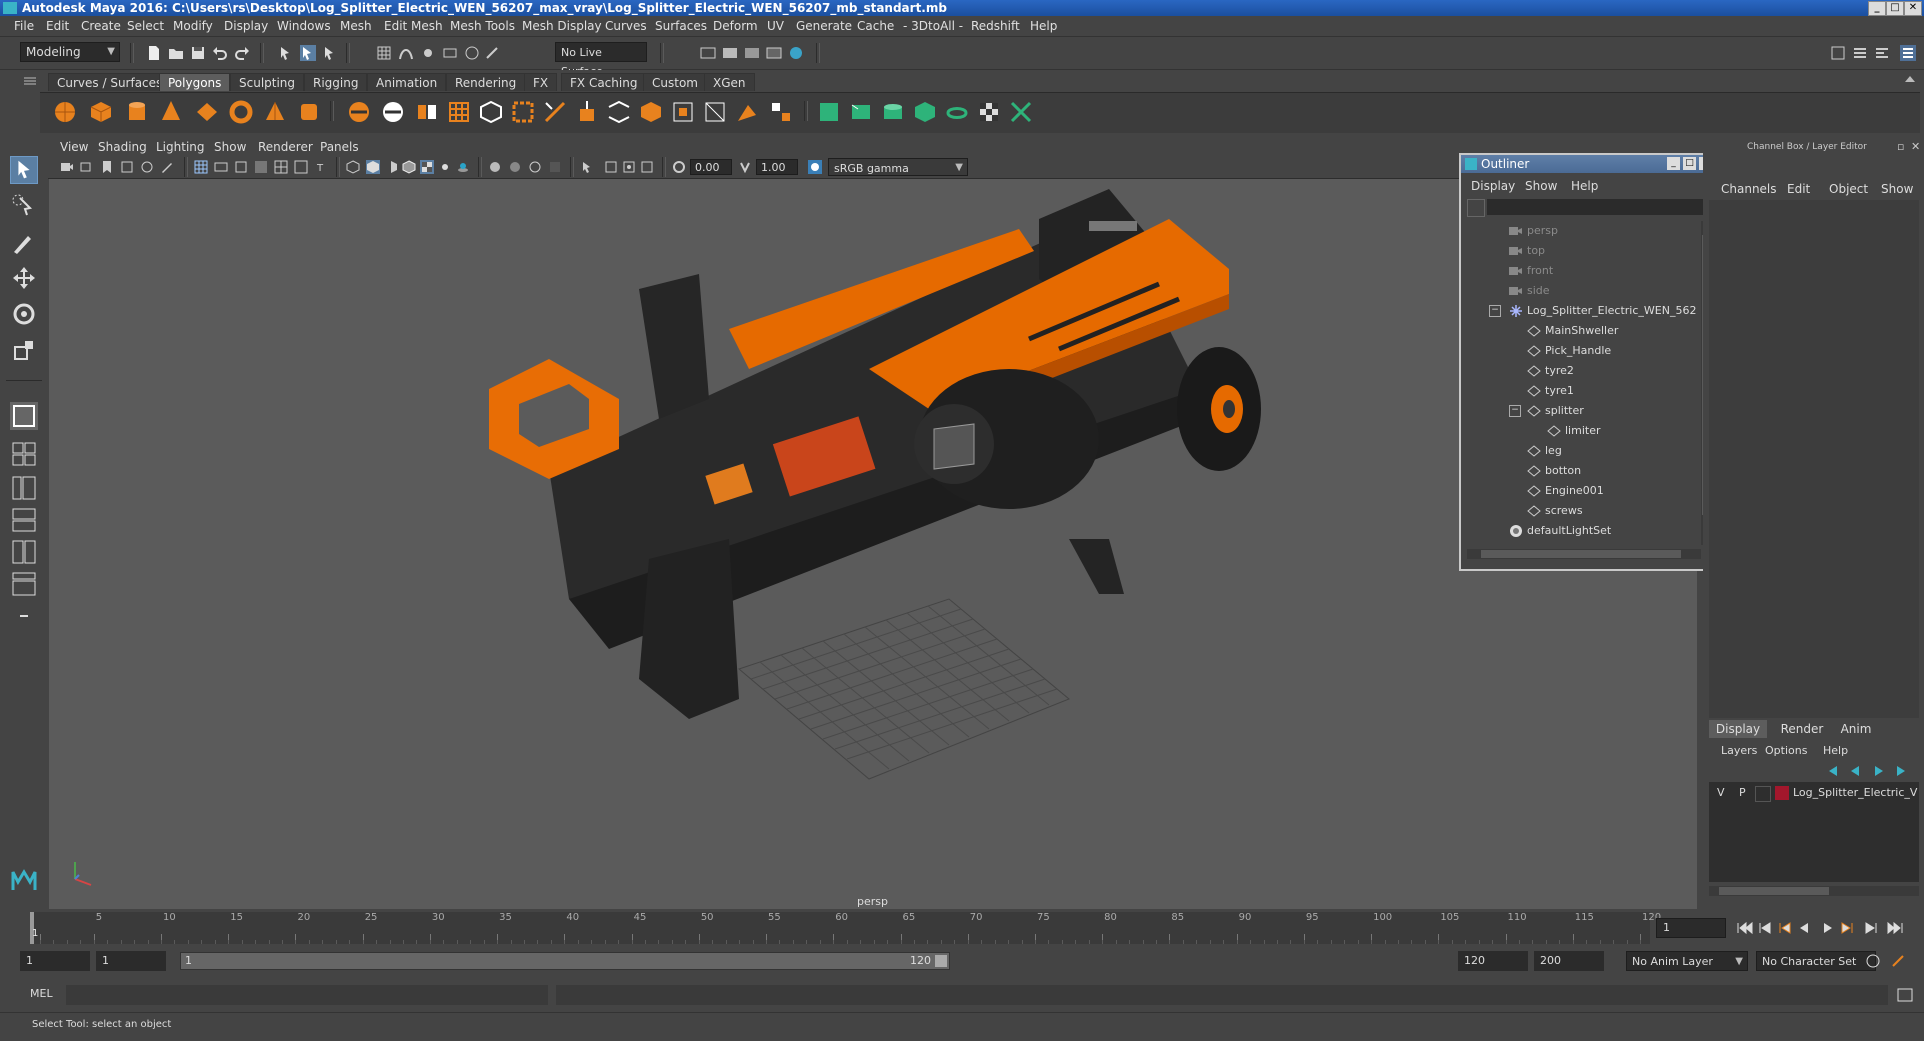 Image resolution: width=1924 pixels, height=1041 pixels. What do you see at coordinates (24, 170) in the screenshot?
I see `select-tool-icon` at bounding box center [24, 170].